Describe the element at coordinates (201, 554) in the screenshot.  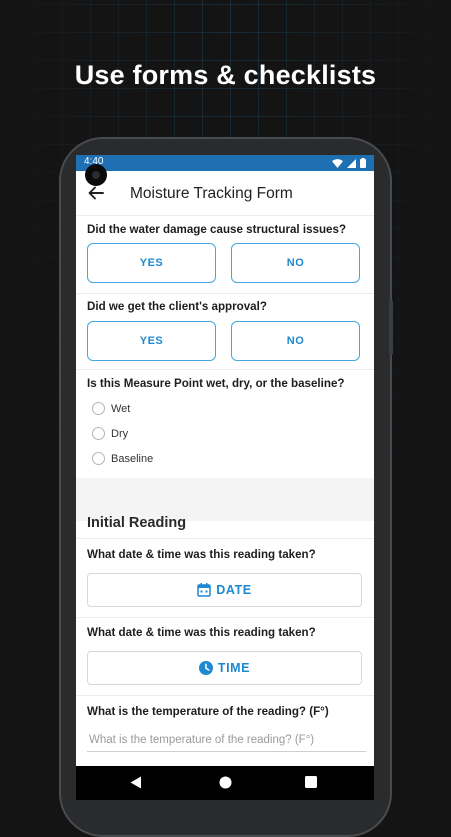
I see `question-reading-date: What date & time was this reading taken?` at that location.